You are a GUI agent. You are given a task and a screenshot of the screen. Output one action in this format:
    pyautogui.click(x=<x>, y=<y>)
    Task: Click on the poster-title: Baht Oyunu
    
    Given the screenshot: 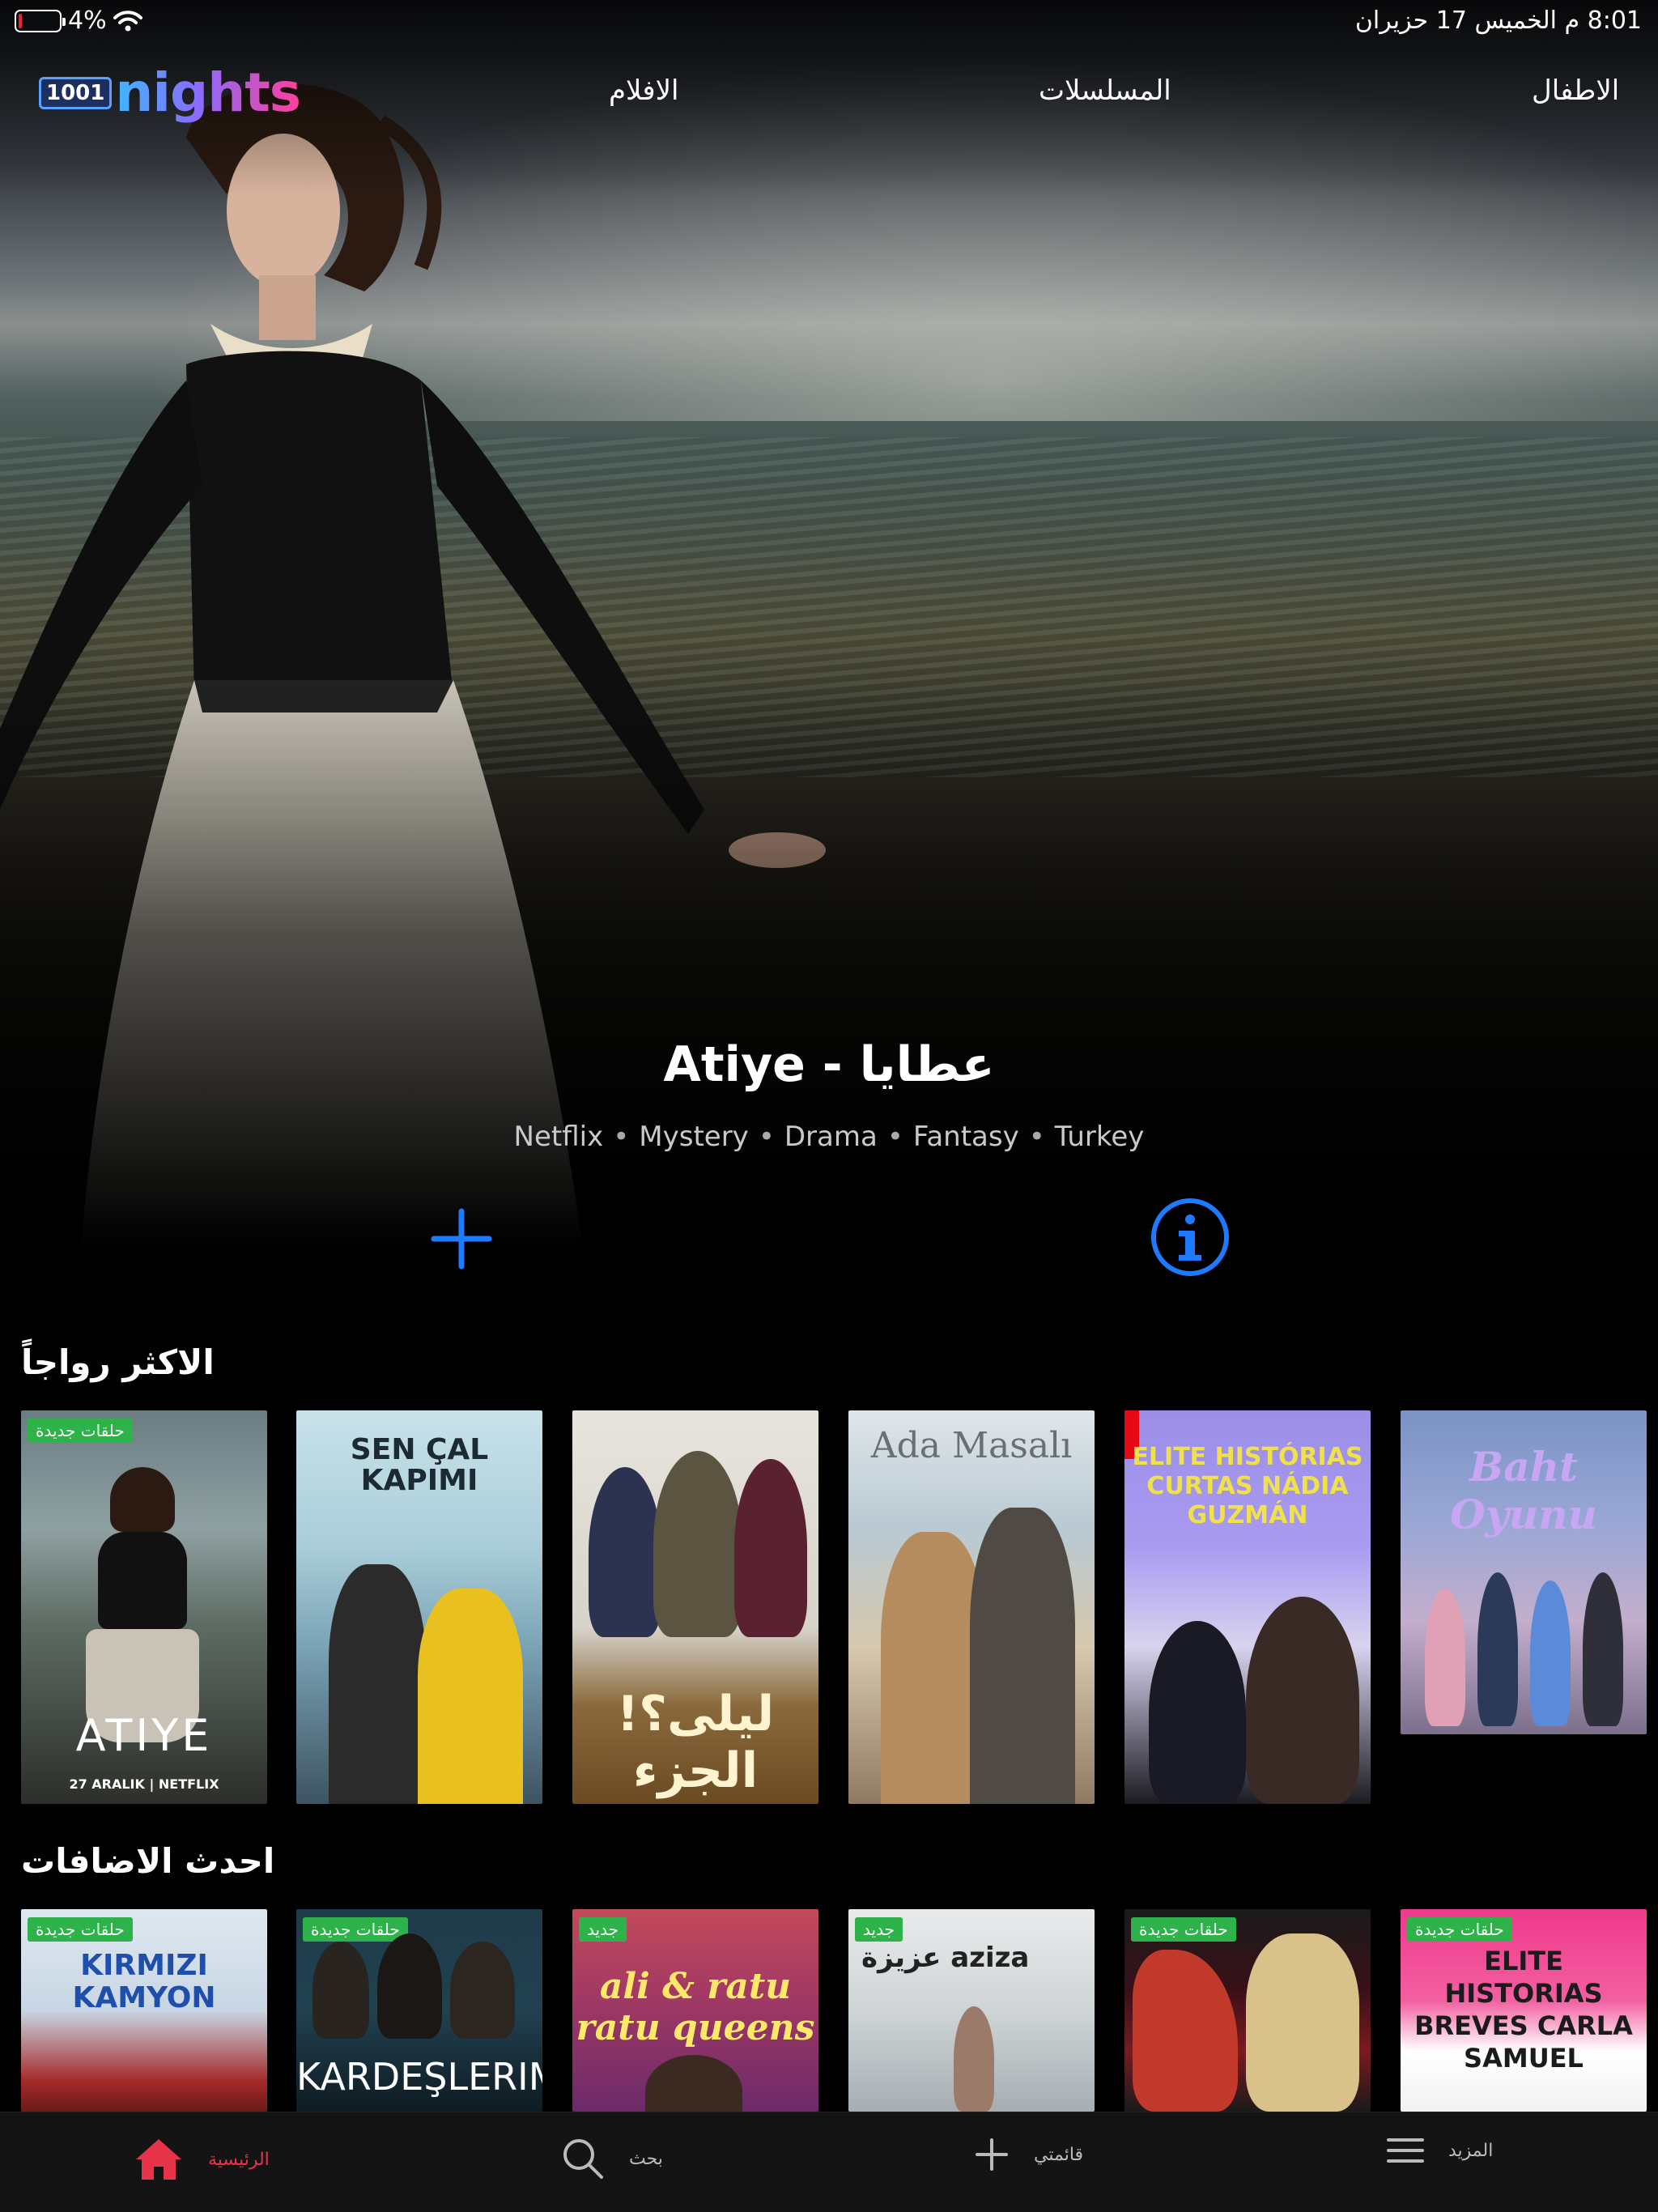 What is the action you would take?
    pyautogui.click(x=1523, y=1490)
    